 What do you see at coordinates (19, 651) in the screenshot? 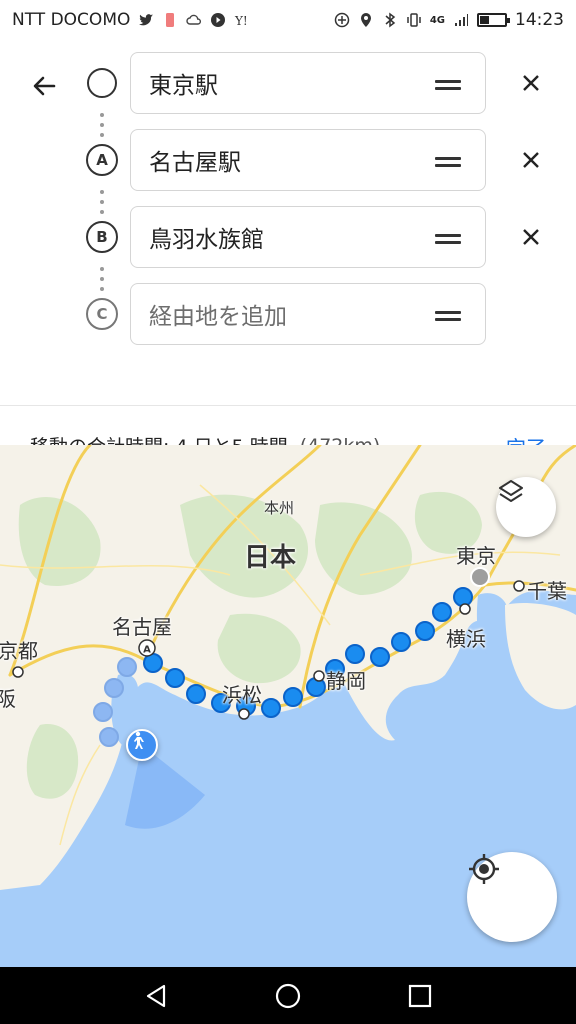
I see `map-label-kyoto: 京都` at bounding box center [19, 651].